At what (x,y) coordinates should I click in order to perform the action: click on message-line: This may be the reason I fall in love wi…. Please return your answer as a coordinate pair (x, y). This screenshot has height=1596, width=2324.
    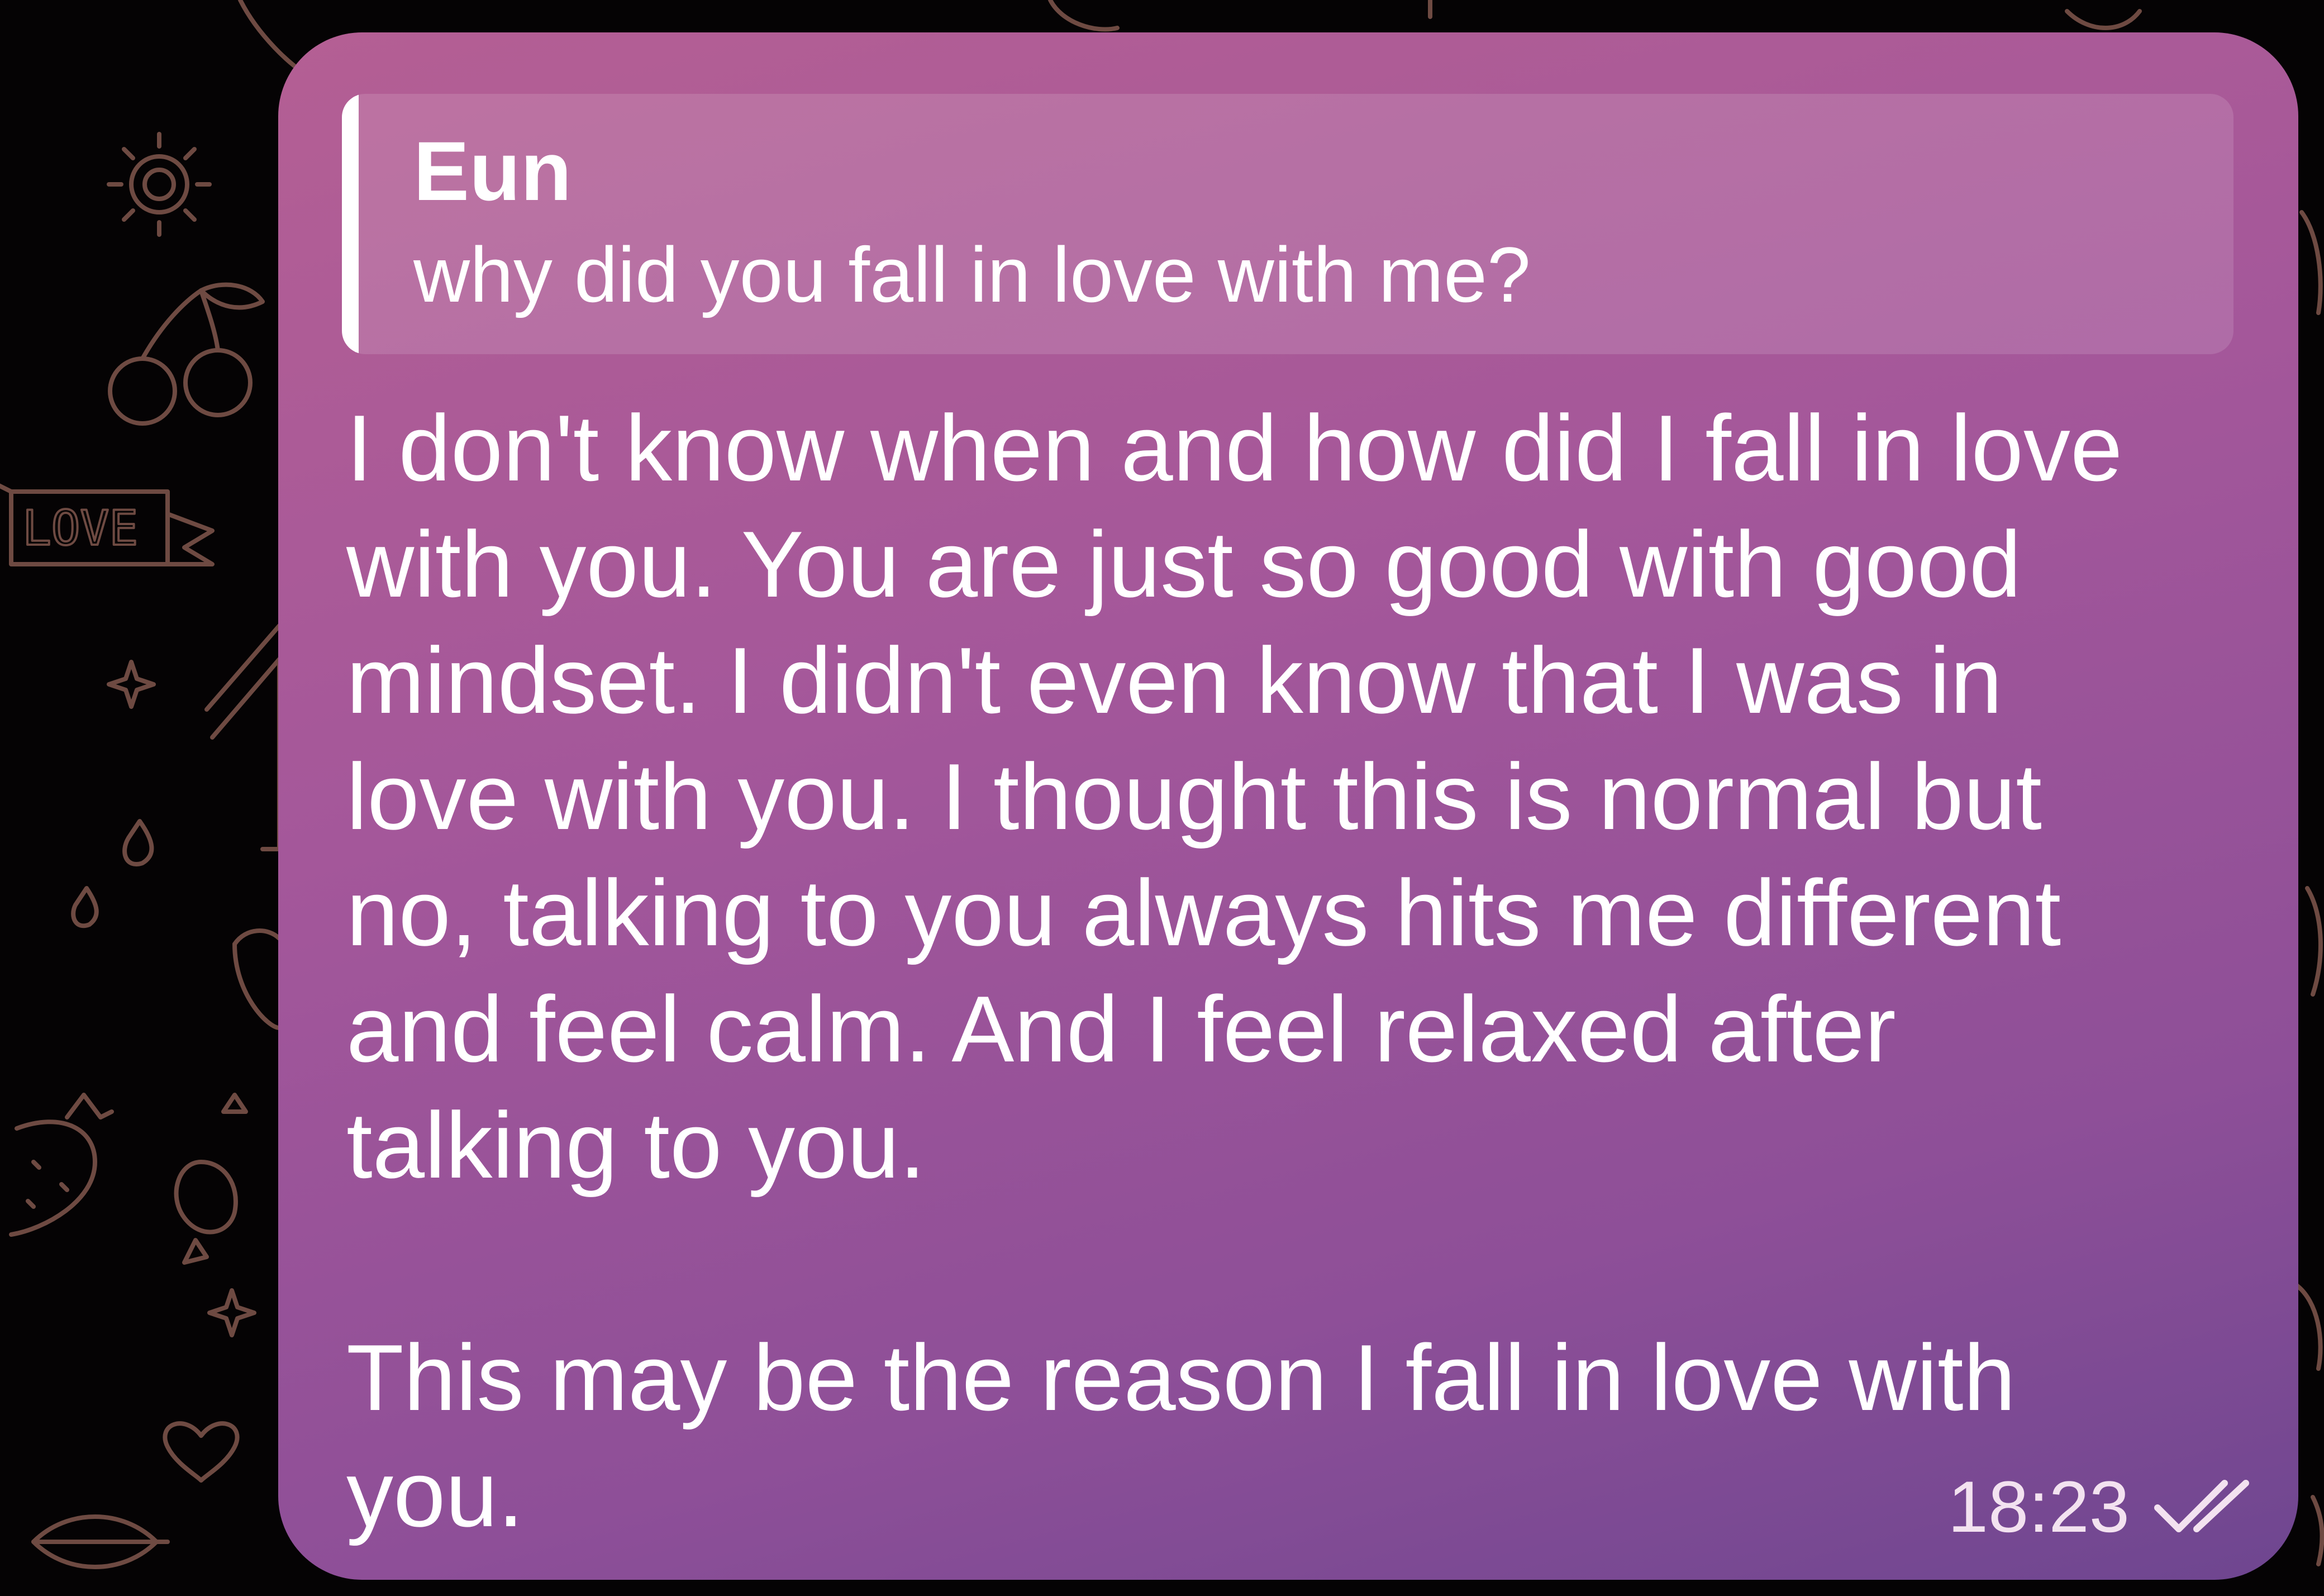
    Looking at the image, I should click on (1181, 1378).